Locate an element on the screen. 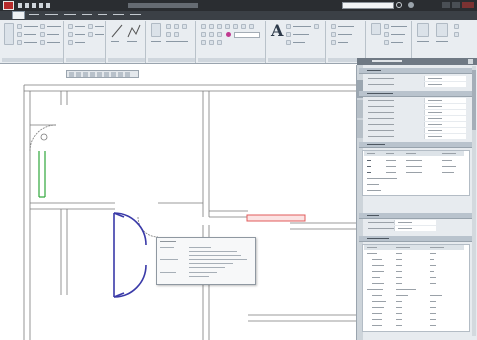 This screenshot has width=477, height=340. text-tool-icon: A is located at coordinates (277, 31).